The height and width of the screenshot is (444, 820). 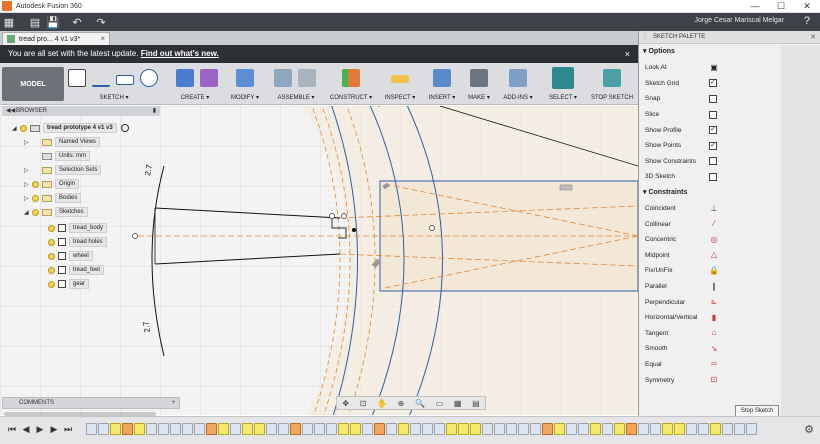 I want to click on add-ins-group: ADD-INS ▾, so click(x=518, y=84).